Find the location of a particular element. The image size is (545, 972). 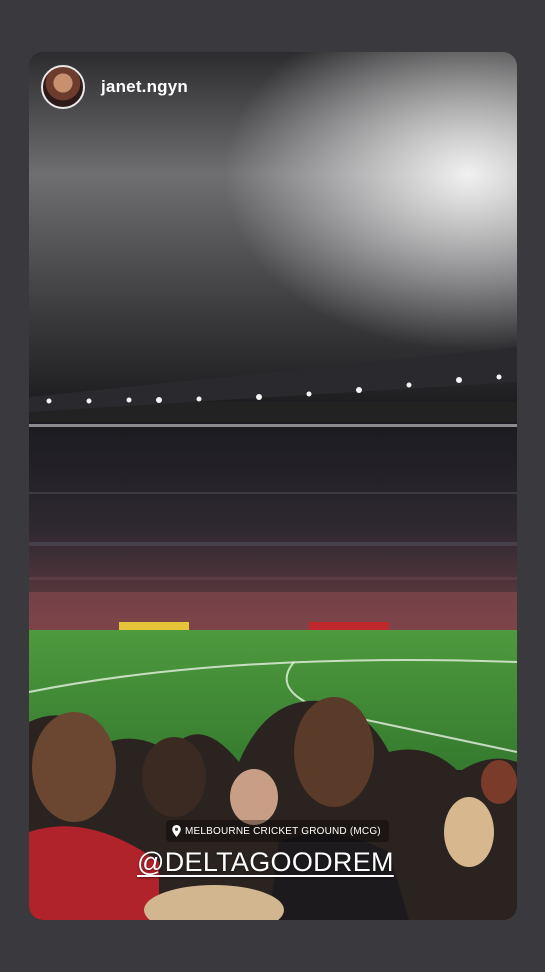

location-pin-icon is located at coordinates (176, 831).